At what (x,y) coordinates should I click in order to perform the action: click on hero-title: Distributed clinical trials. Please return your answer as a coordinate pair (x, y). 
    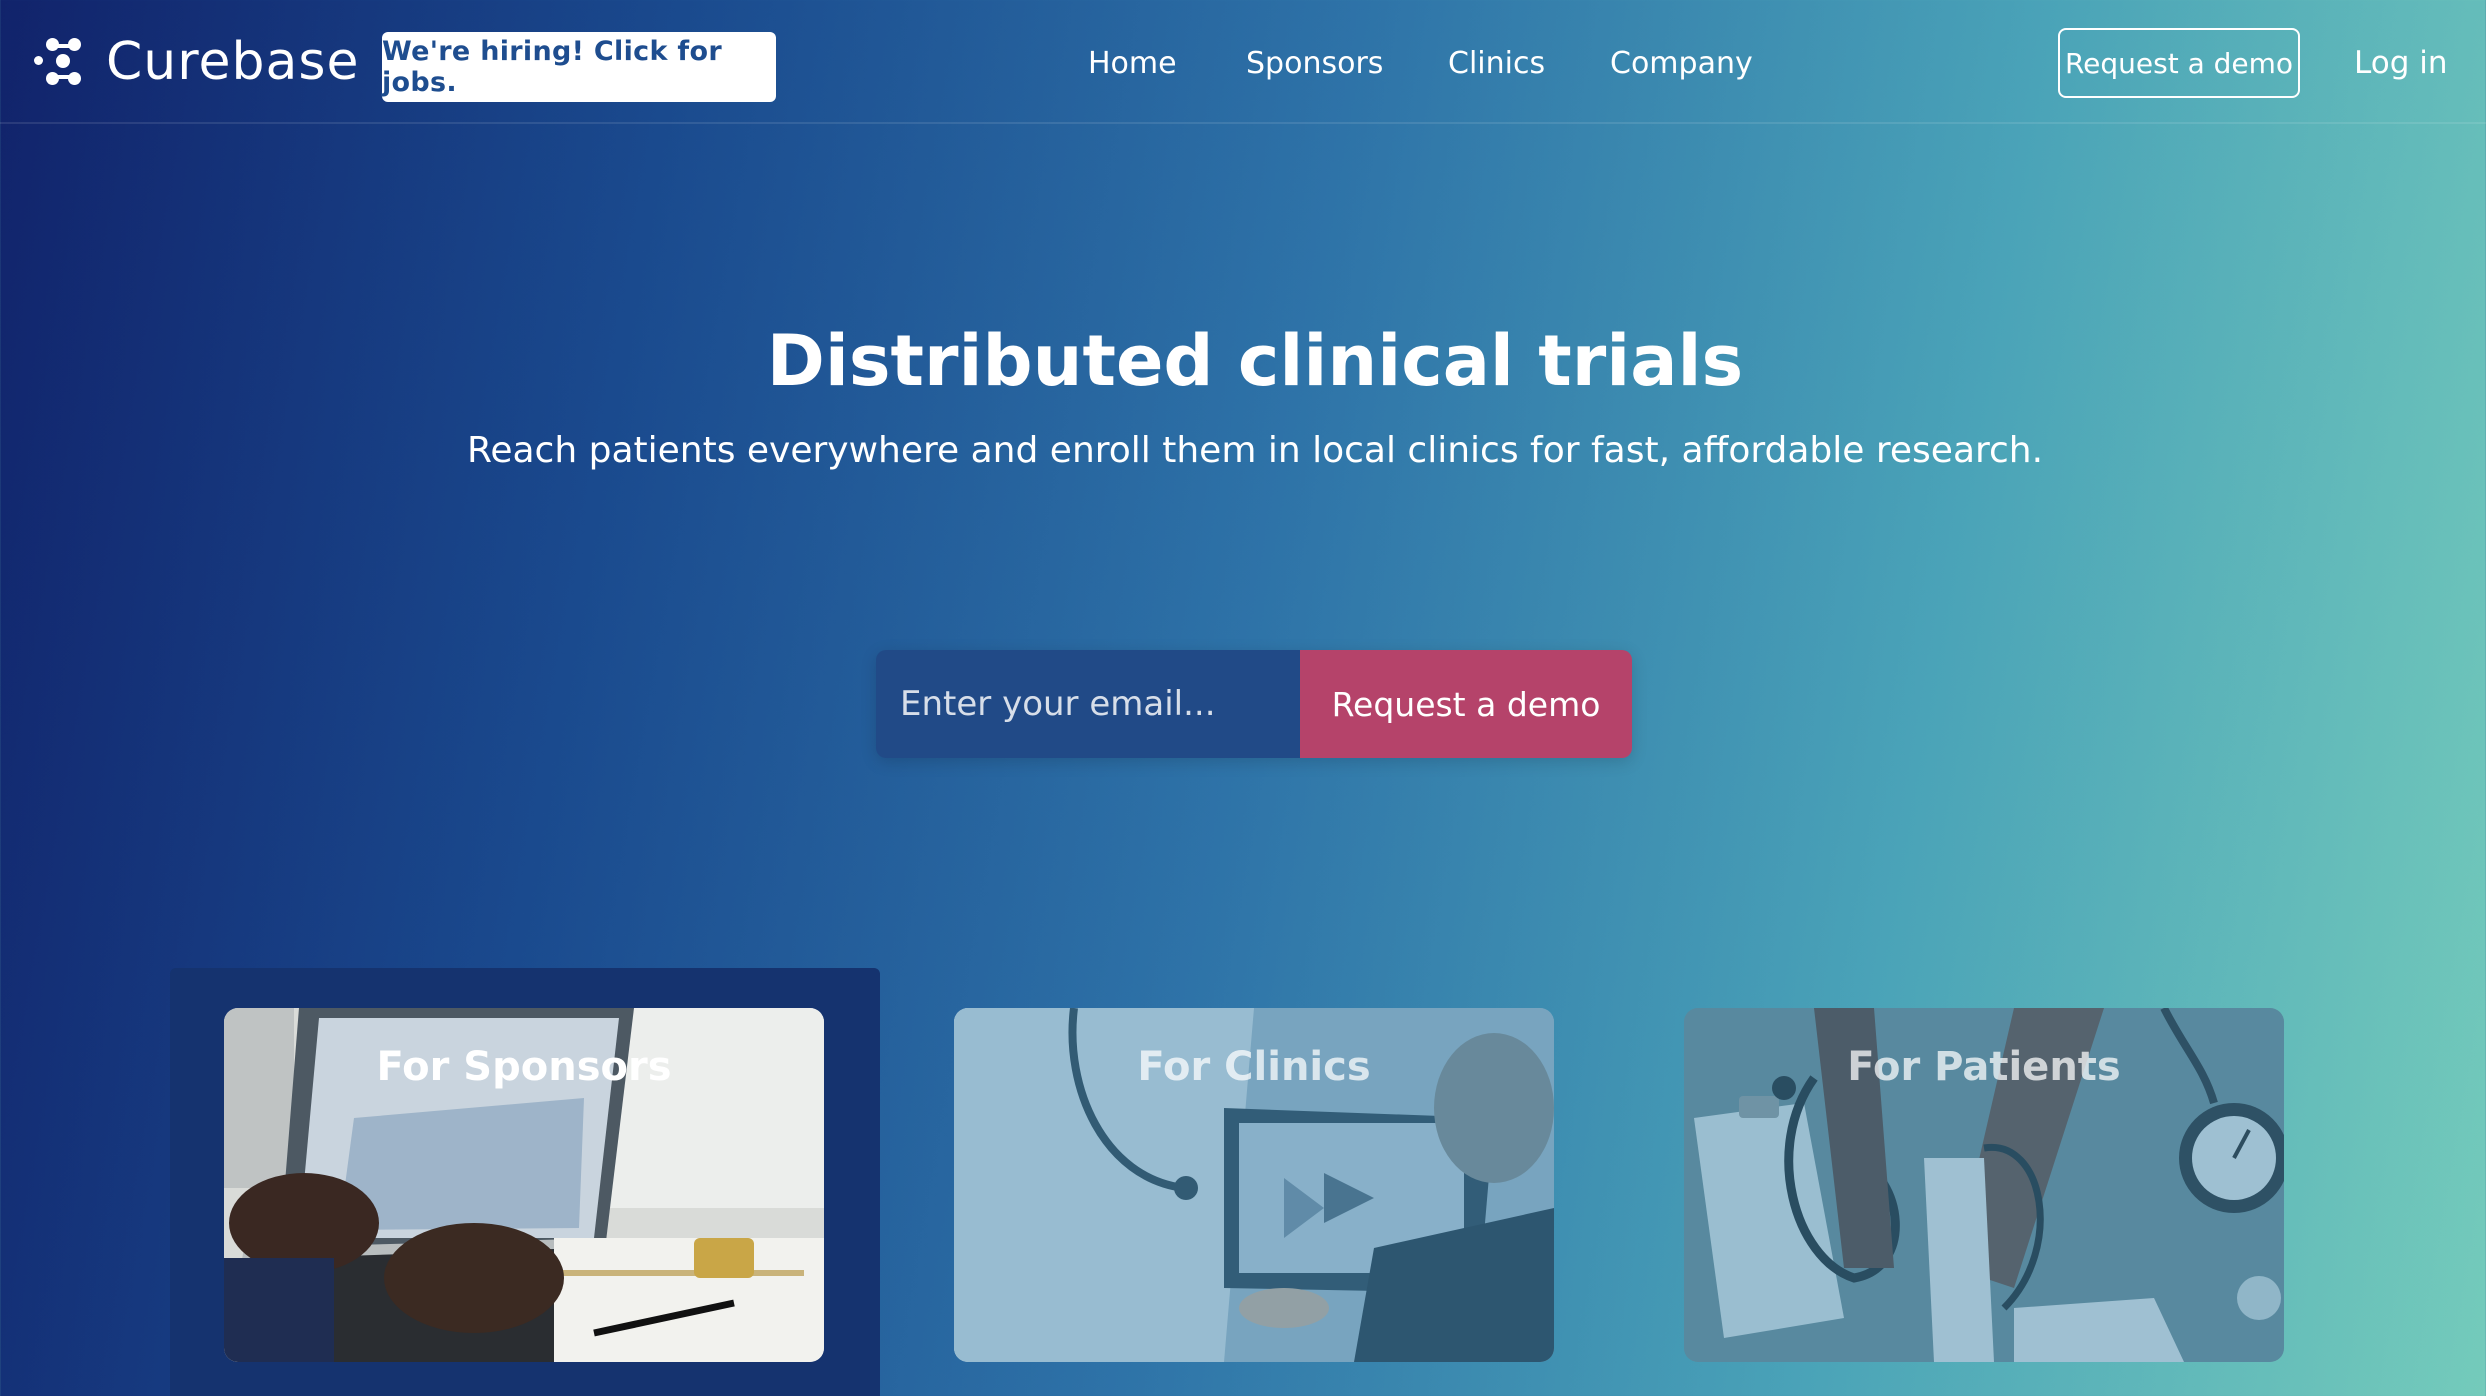
    Looking at the image, I should click on (1255, 361).